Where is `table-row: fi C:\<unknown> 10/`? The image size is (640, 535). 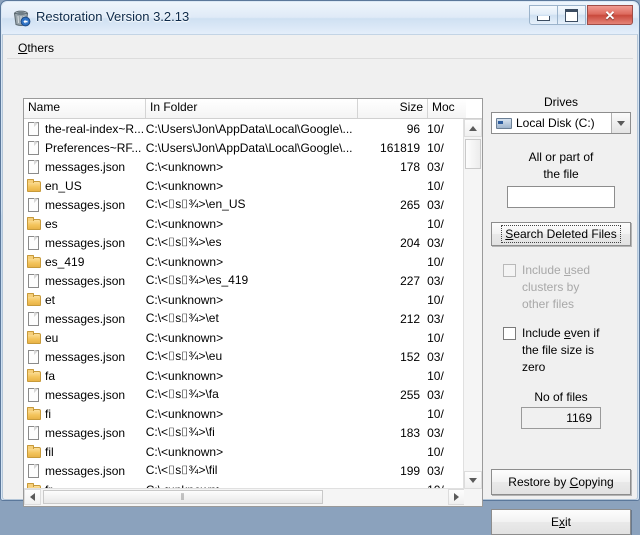
table-row: fi C:\<unknown> 10/ is located at coordinates (244, 413).